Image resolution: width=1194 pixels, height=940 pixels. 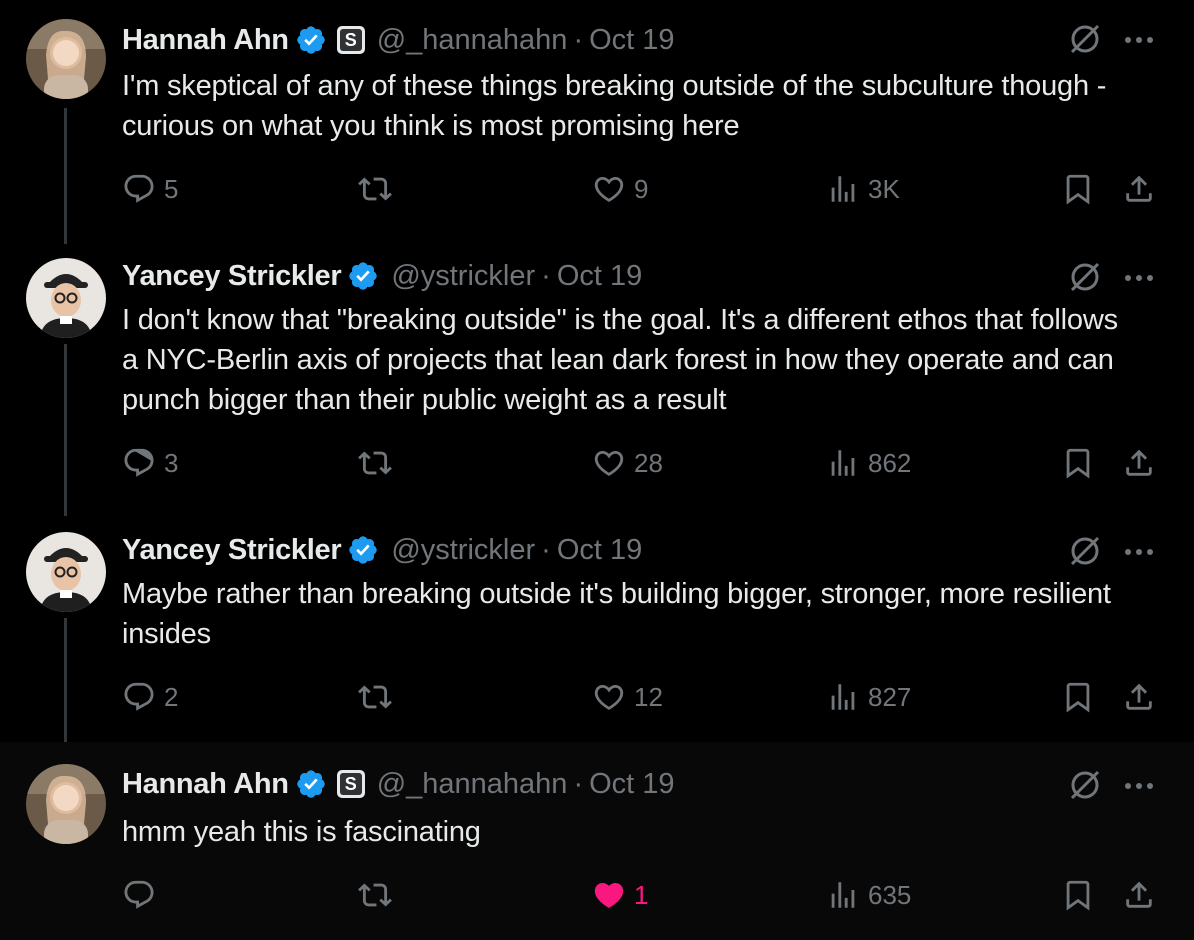 What do you see at coordinates (65, 430) in the screenshot?
I see `thread-connector` at bounding box center [65, 430].